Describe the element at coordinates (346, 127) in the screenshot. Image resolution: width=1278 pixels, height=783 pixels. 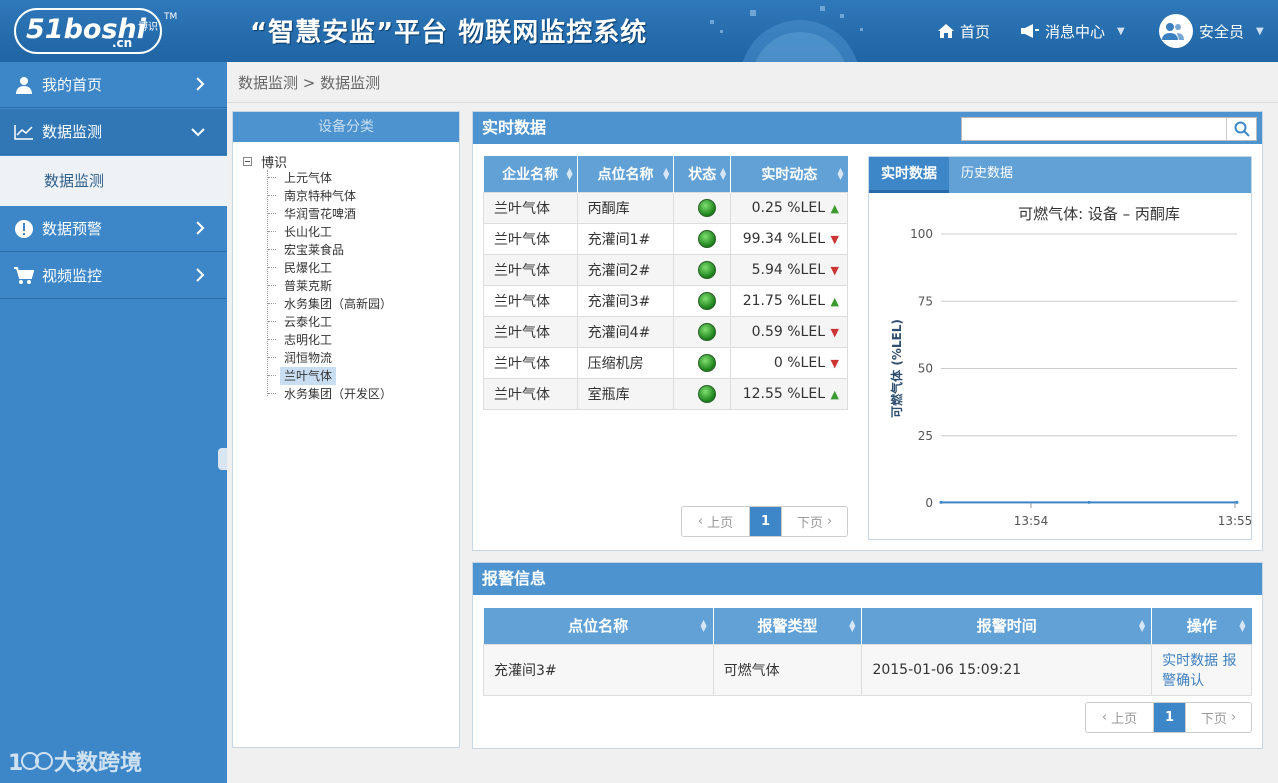
I see `tree-header: 设备分类` at that location.